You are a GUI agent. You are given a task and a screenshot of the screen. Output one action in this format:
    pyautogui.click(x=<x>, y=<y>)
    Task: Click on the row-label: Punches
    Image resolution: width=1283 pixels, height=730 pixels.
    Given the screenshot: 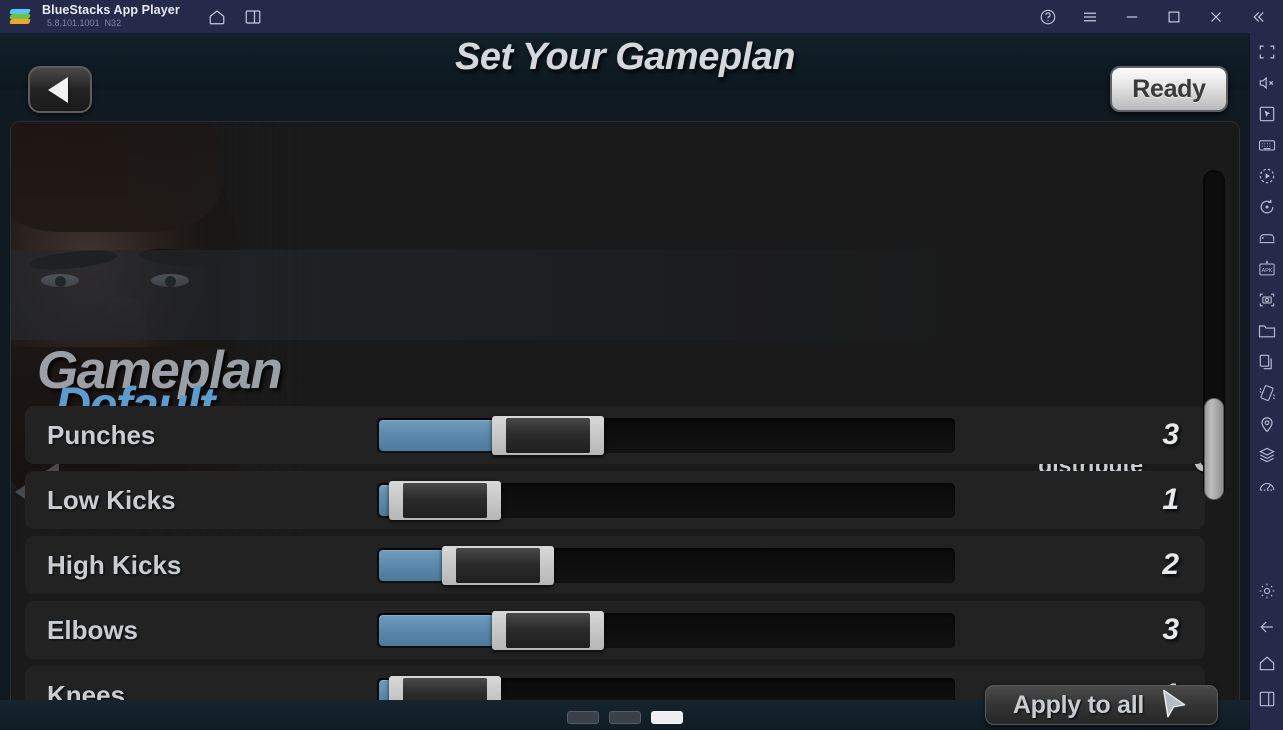 What is the action you would take?
    pyautogui.click(x=101, y=434)
    